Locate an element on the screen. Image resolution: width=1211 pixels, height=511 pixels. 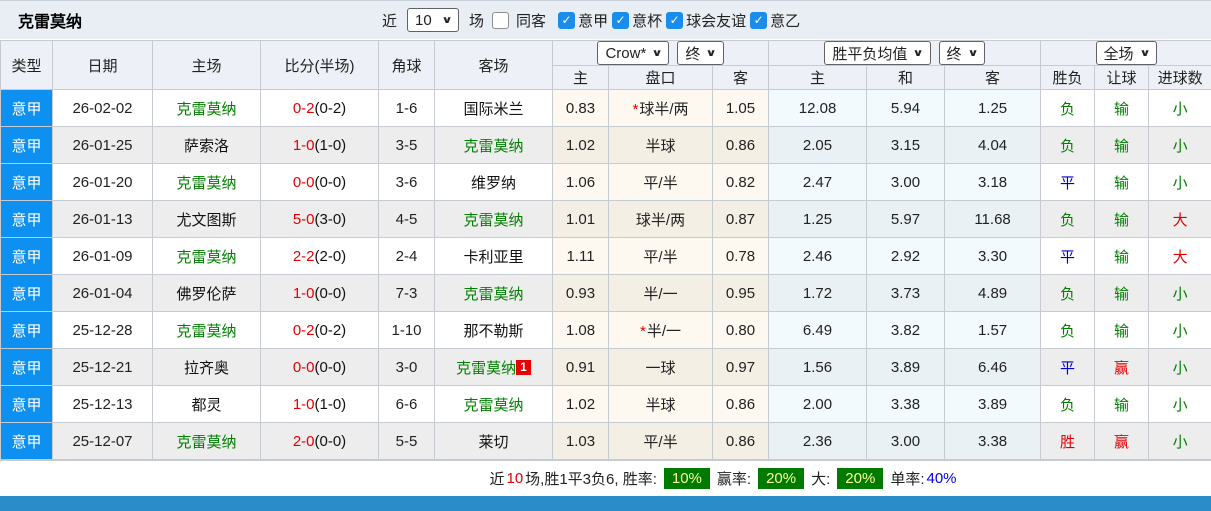
home-team-cell: 拉齐奥 is located at coordinates (206, 367).